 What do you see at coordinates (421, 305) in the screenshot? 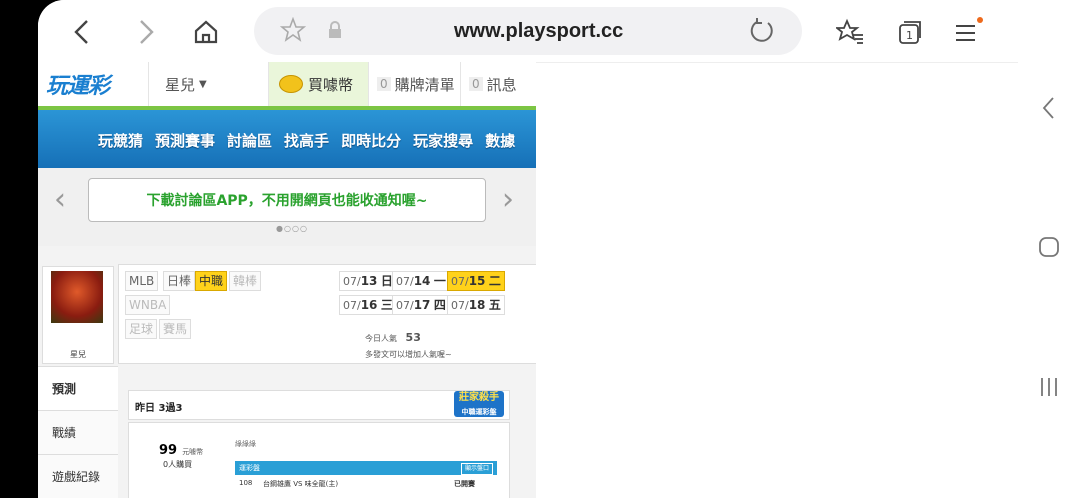
I see `date-0717: 07/17 四` at bounding box center [421, 305].